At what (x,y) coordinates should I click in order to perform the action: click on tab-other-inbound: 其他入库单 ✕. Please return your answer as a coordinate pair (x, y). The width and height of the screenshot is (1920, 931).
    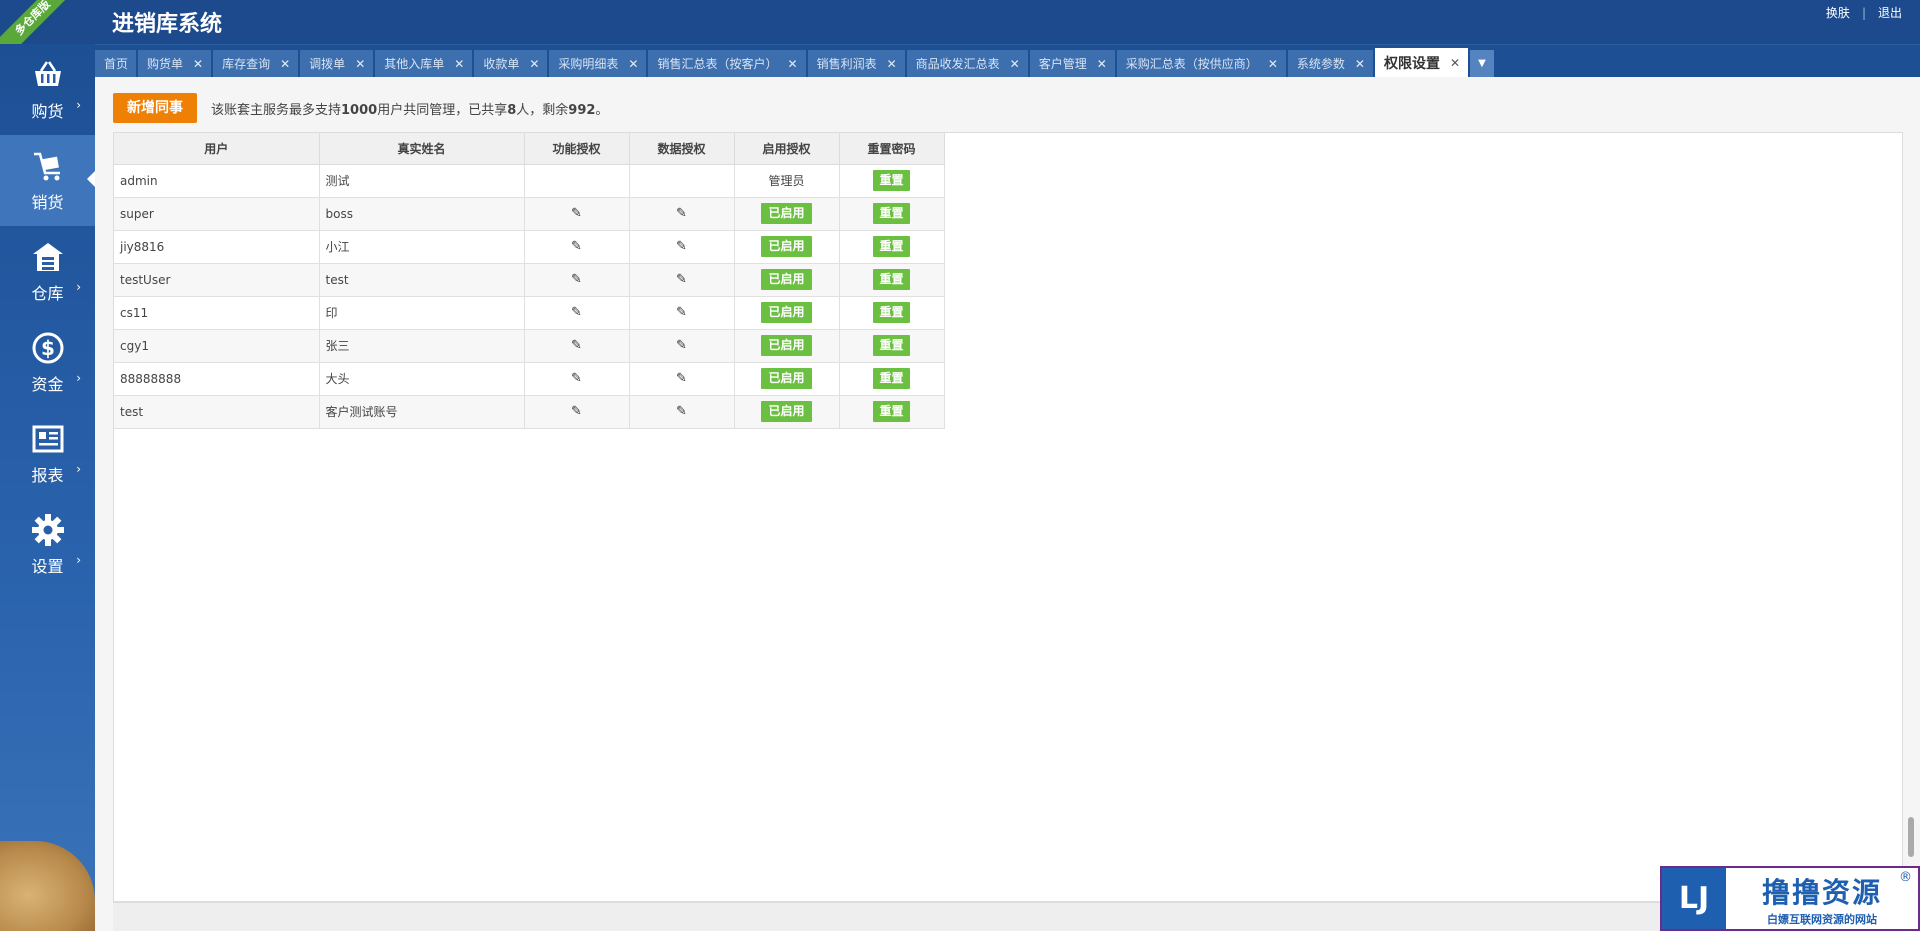
    Looking at the image, I should click on (424, 63).